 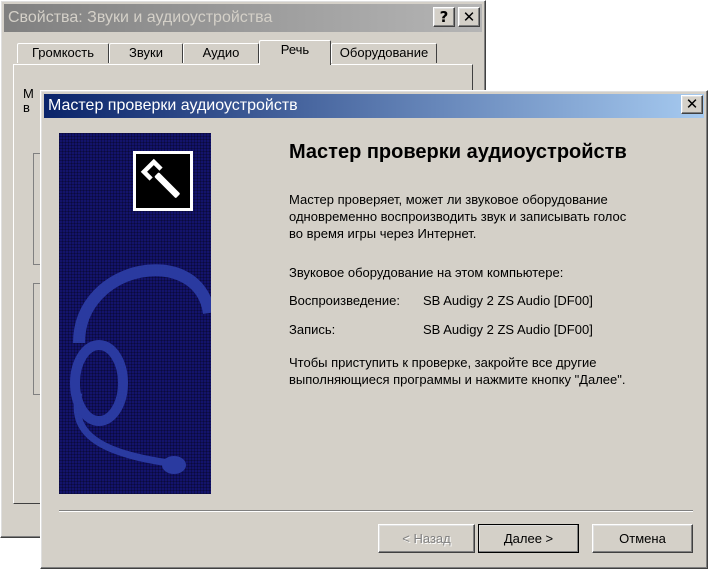 What do you see at coordinates (135, 313) in the screenshot?
I see `wizard-banner` at bounding box center [135, 313].